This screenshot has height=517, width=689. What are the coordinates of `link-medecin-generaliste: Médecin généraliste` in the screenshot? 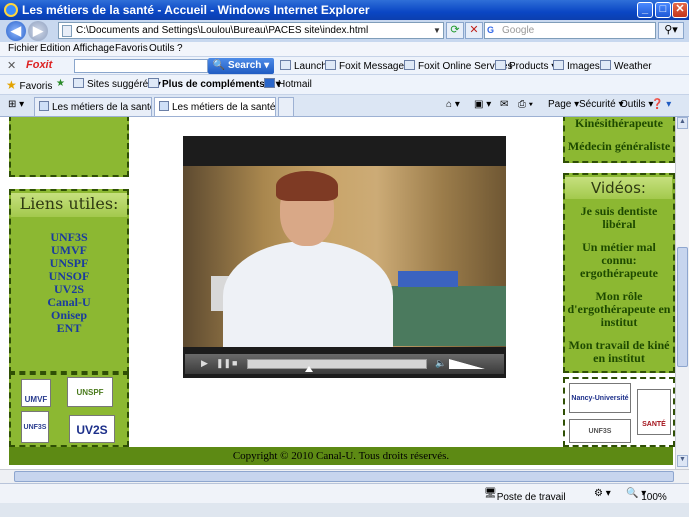 It's located at (619, 146).